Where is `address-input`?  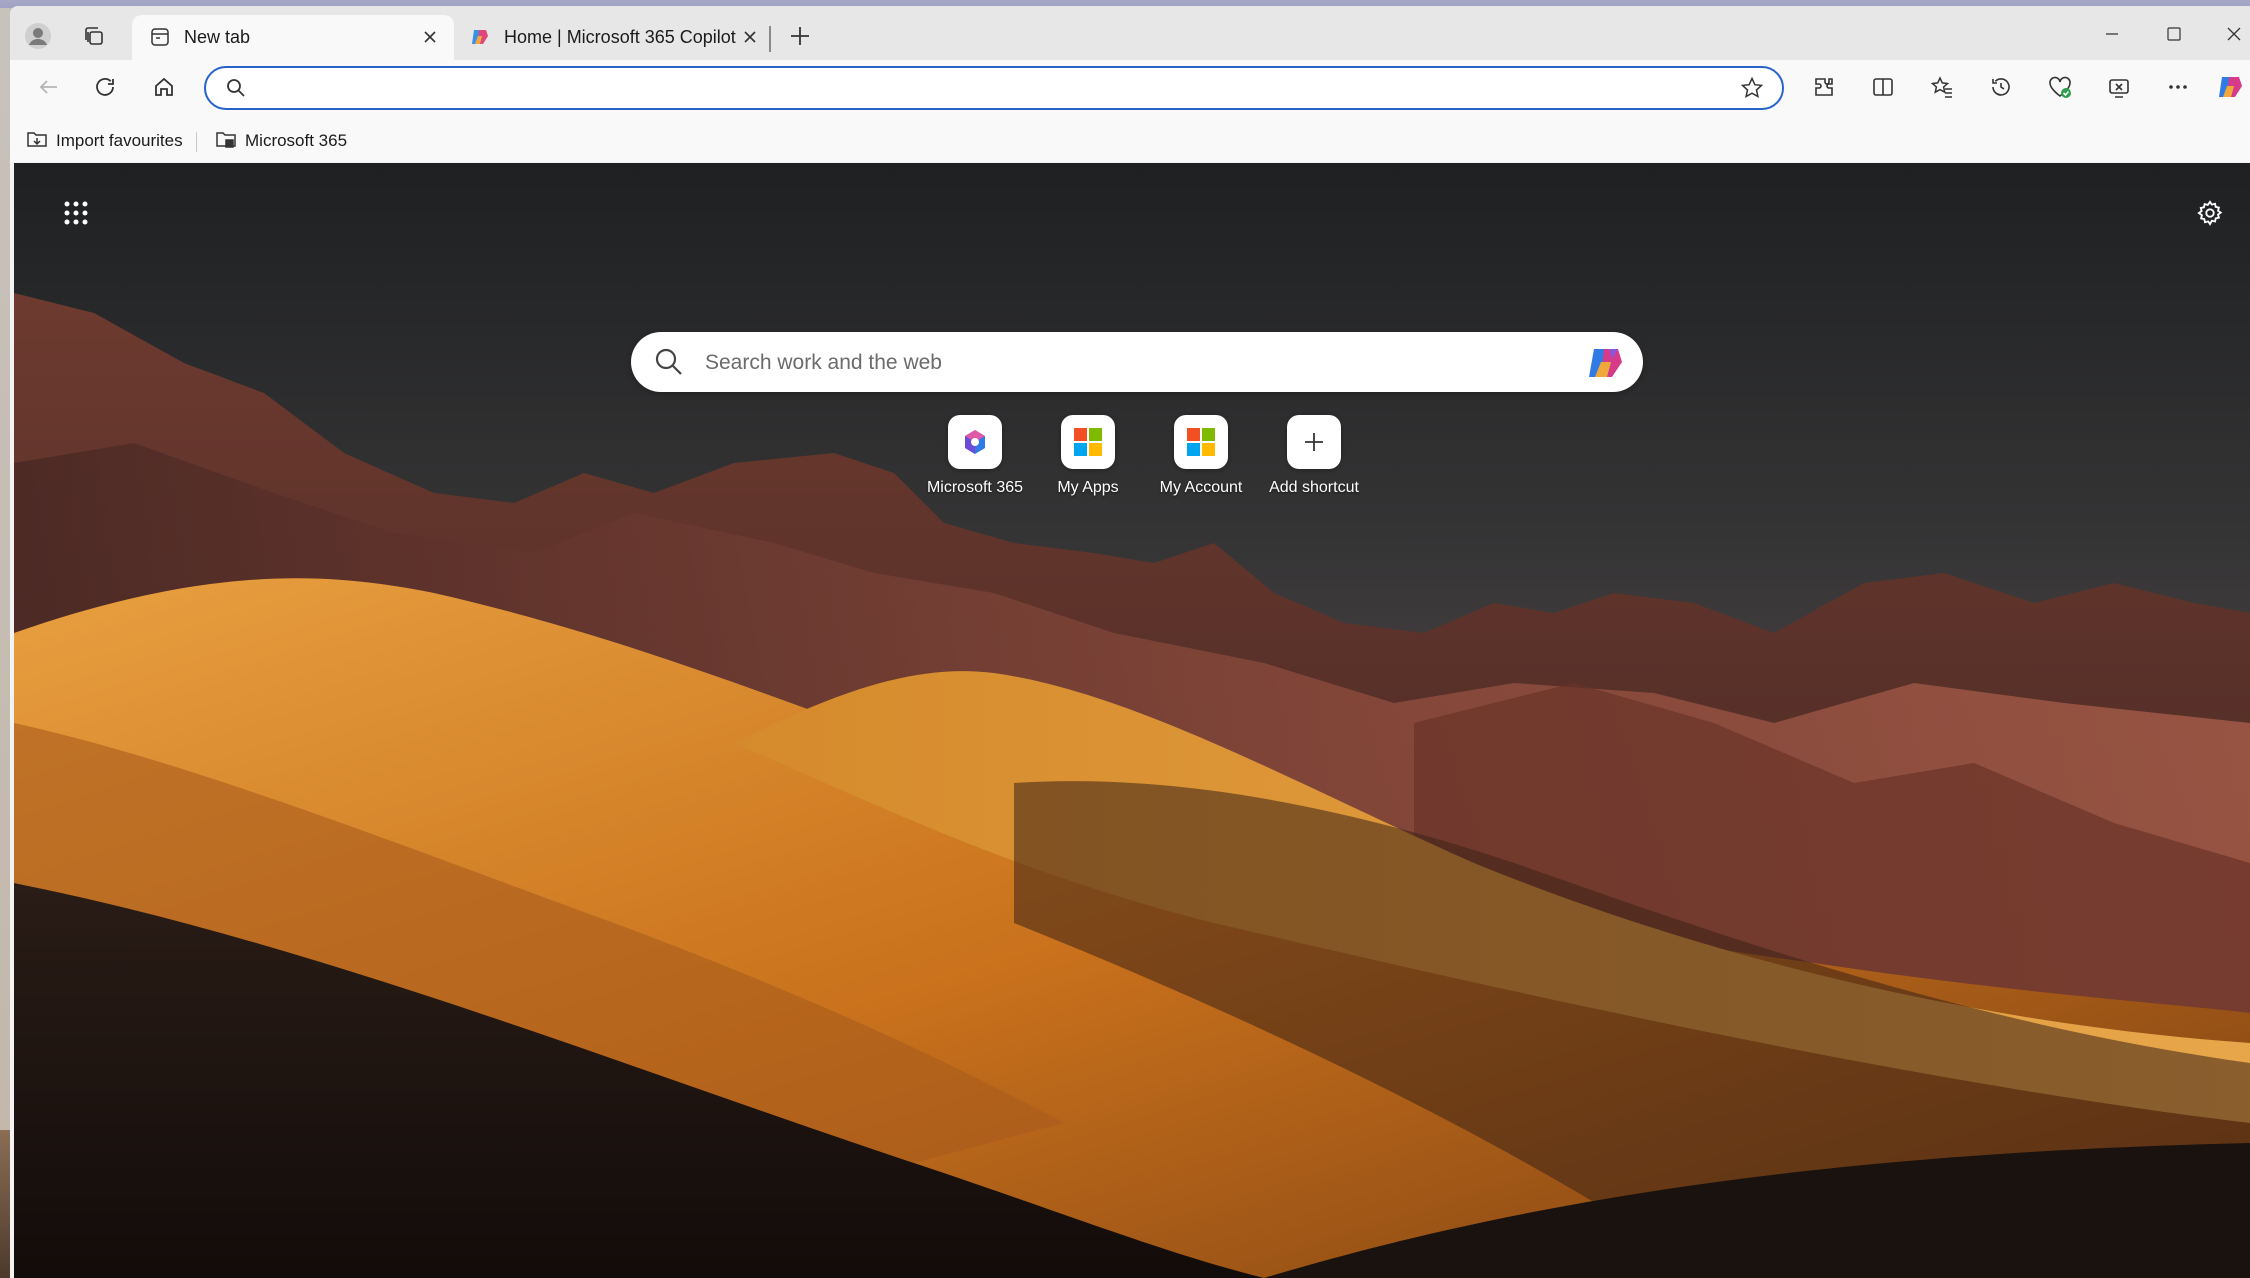 address-input is located at coordinates (984, 89).